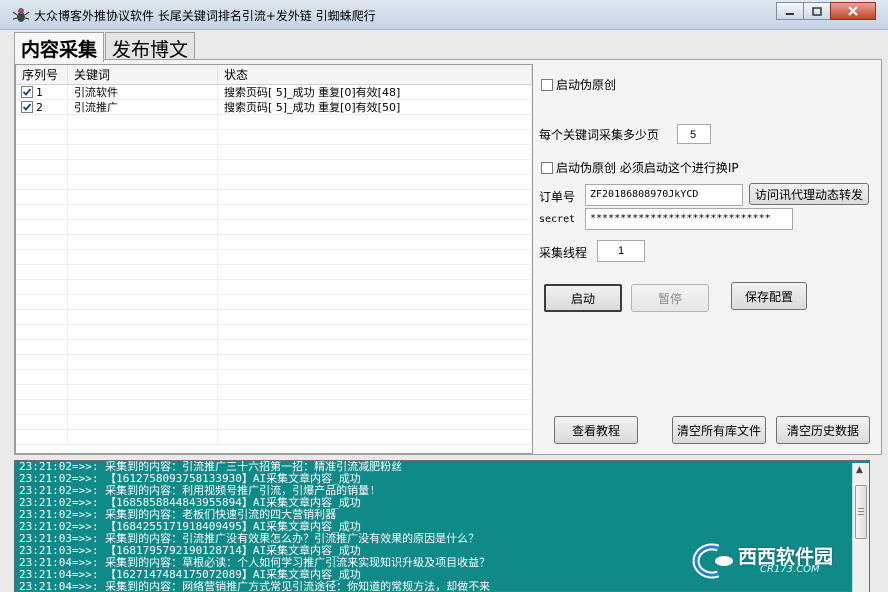  I want to click on row-index-cell: 1, so click(42, 92).